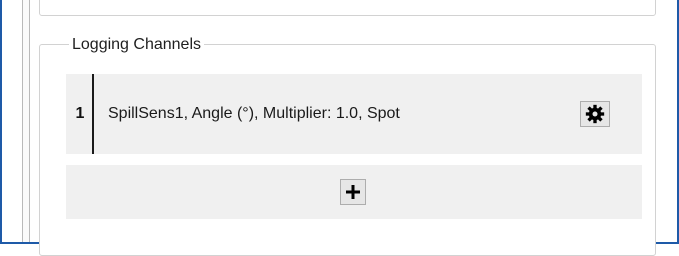  What do you see at coordinates (80, 113) in the screenshot?
I see `channel-index: 1` at bounding box center [80, 113].